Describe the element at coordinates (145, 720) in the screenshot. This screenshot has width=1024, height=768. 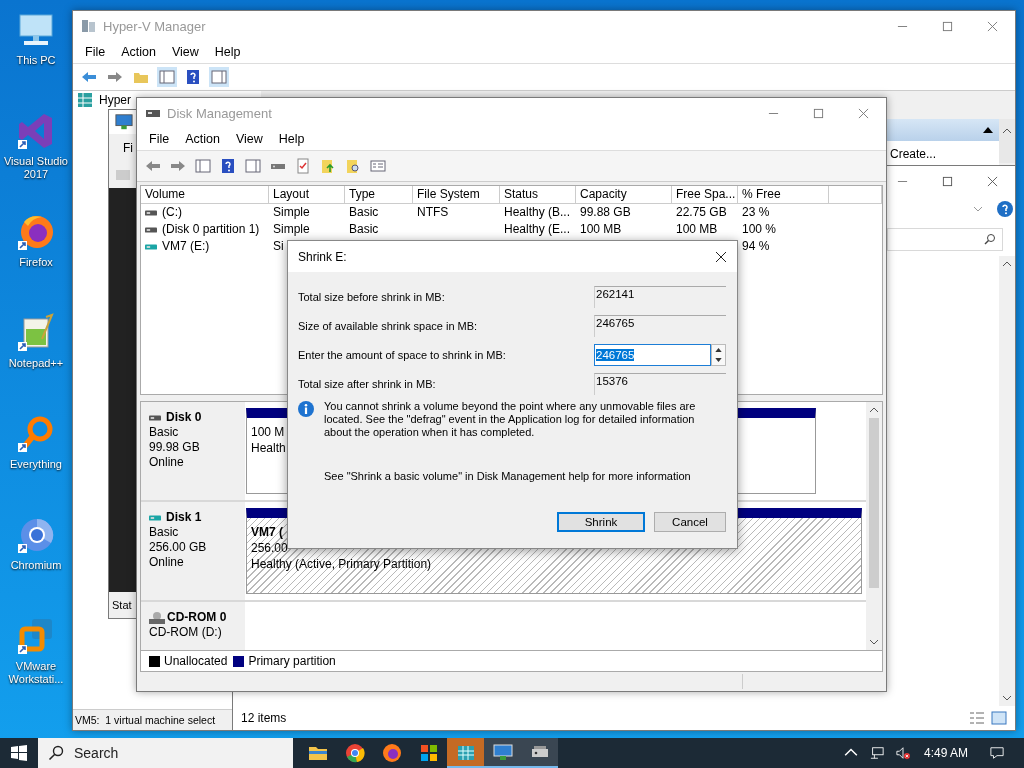
I see `status-text: VM5: 1 virtual machine select` at that location.